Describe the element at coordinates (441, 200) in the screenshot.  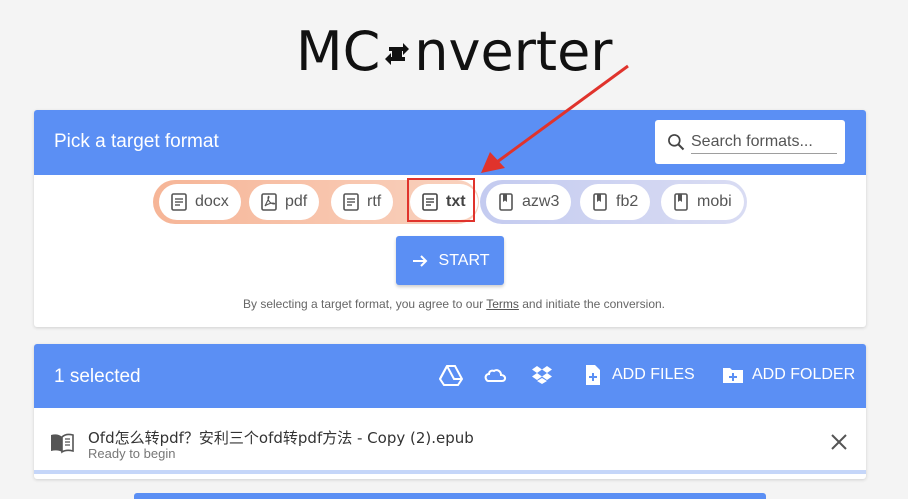
I see `selection-highlight-box` at that location.